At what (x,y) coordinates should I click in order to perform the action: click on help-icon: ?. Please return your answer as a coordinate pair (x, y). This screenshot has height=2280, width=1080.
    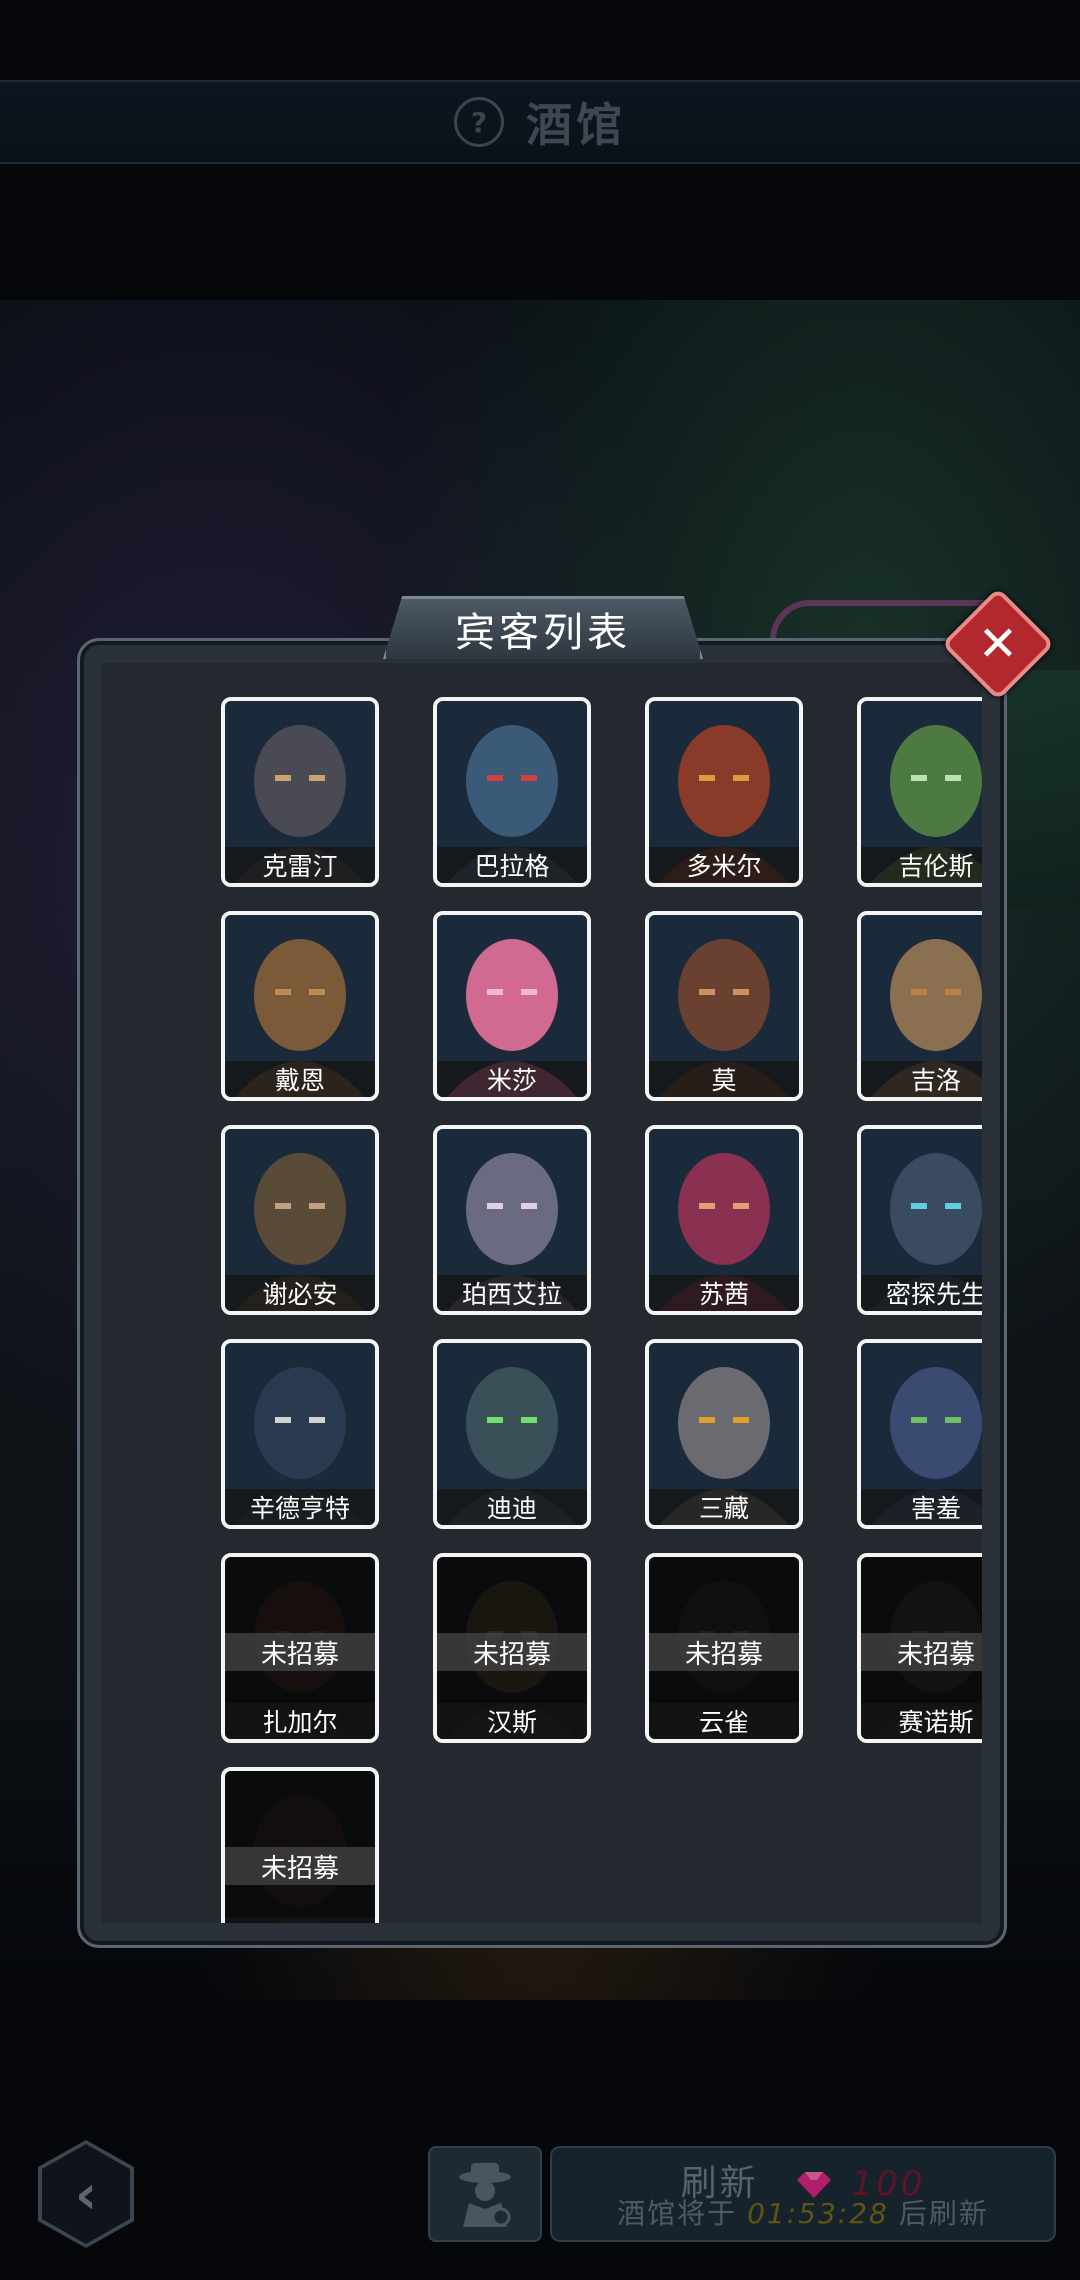
    Looking at the image, I should click on (479, 122).